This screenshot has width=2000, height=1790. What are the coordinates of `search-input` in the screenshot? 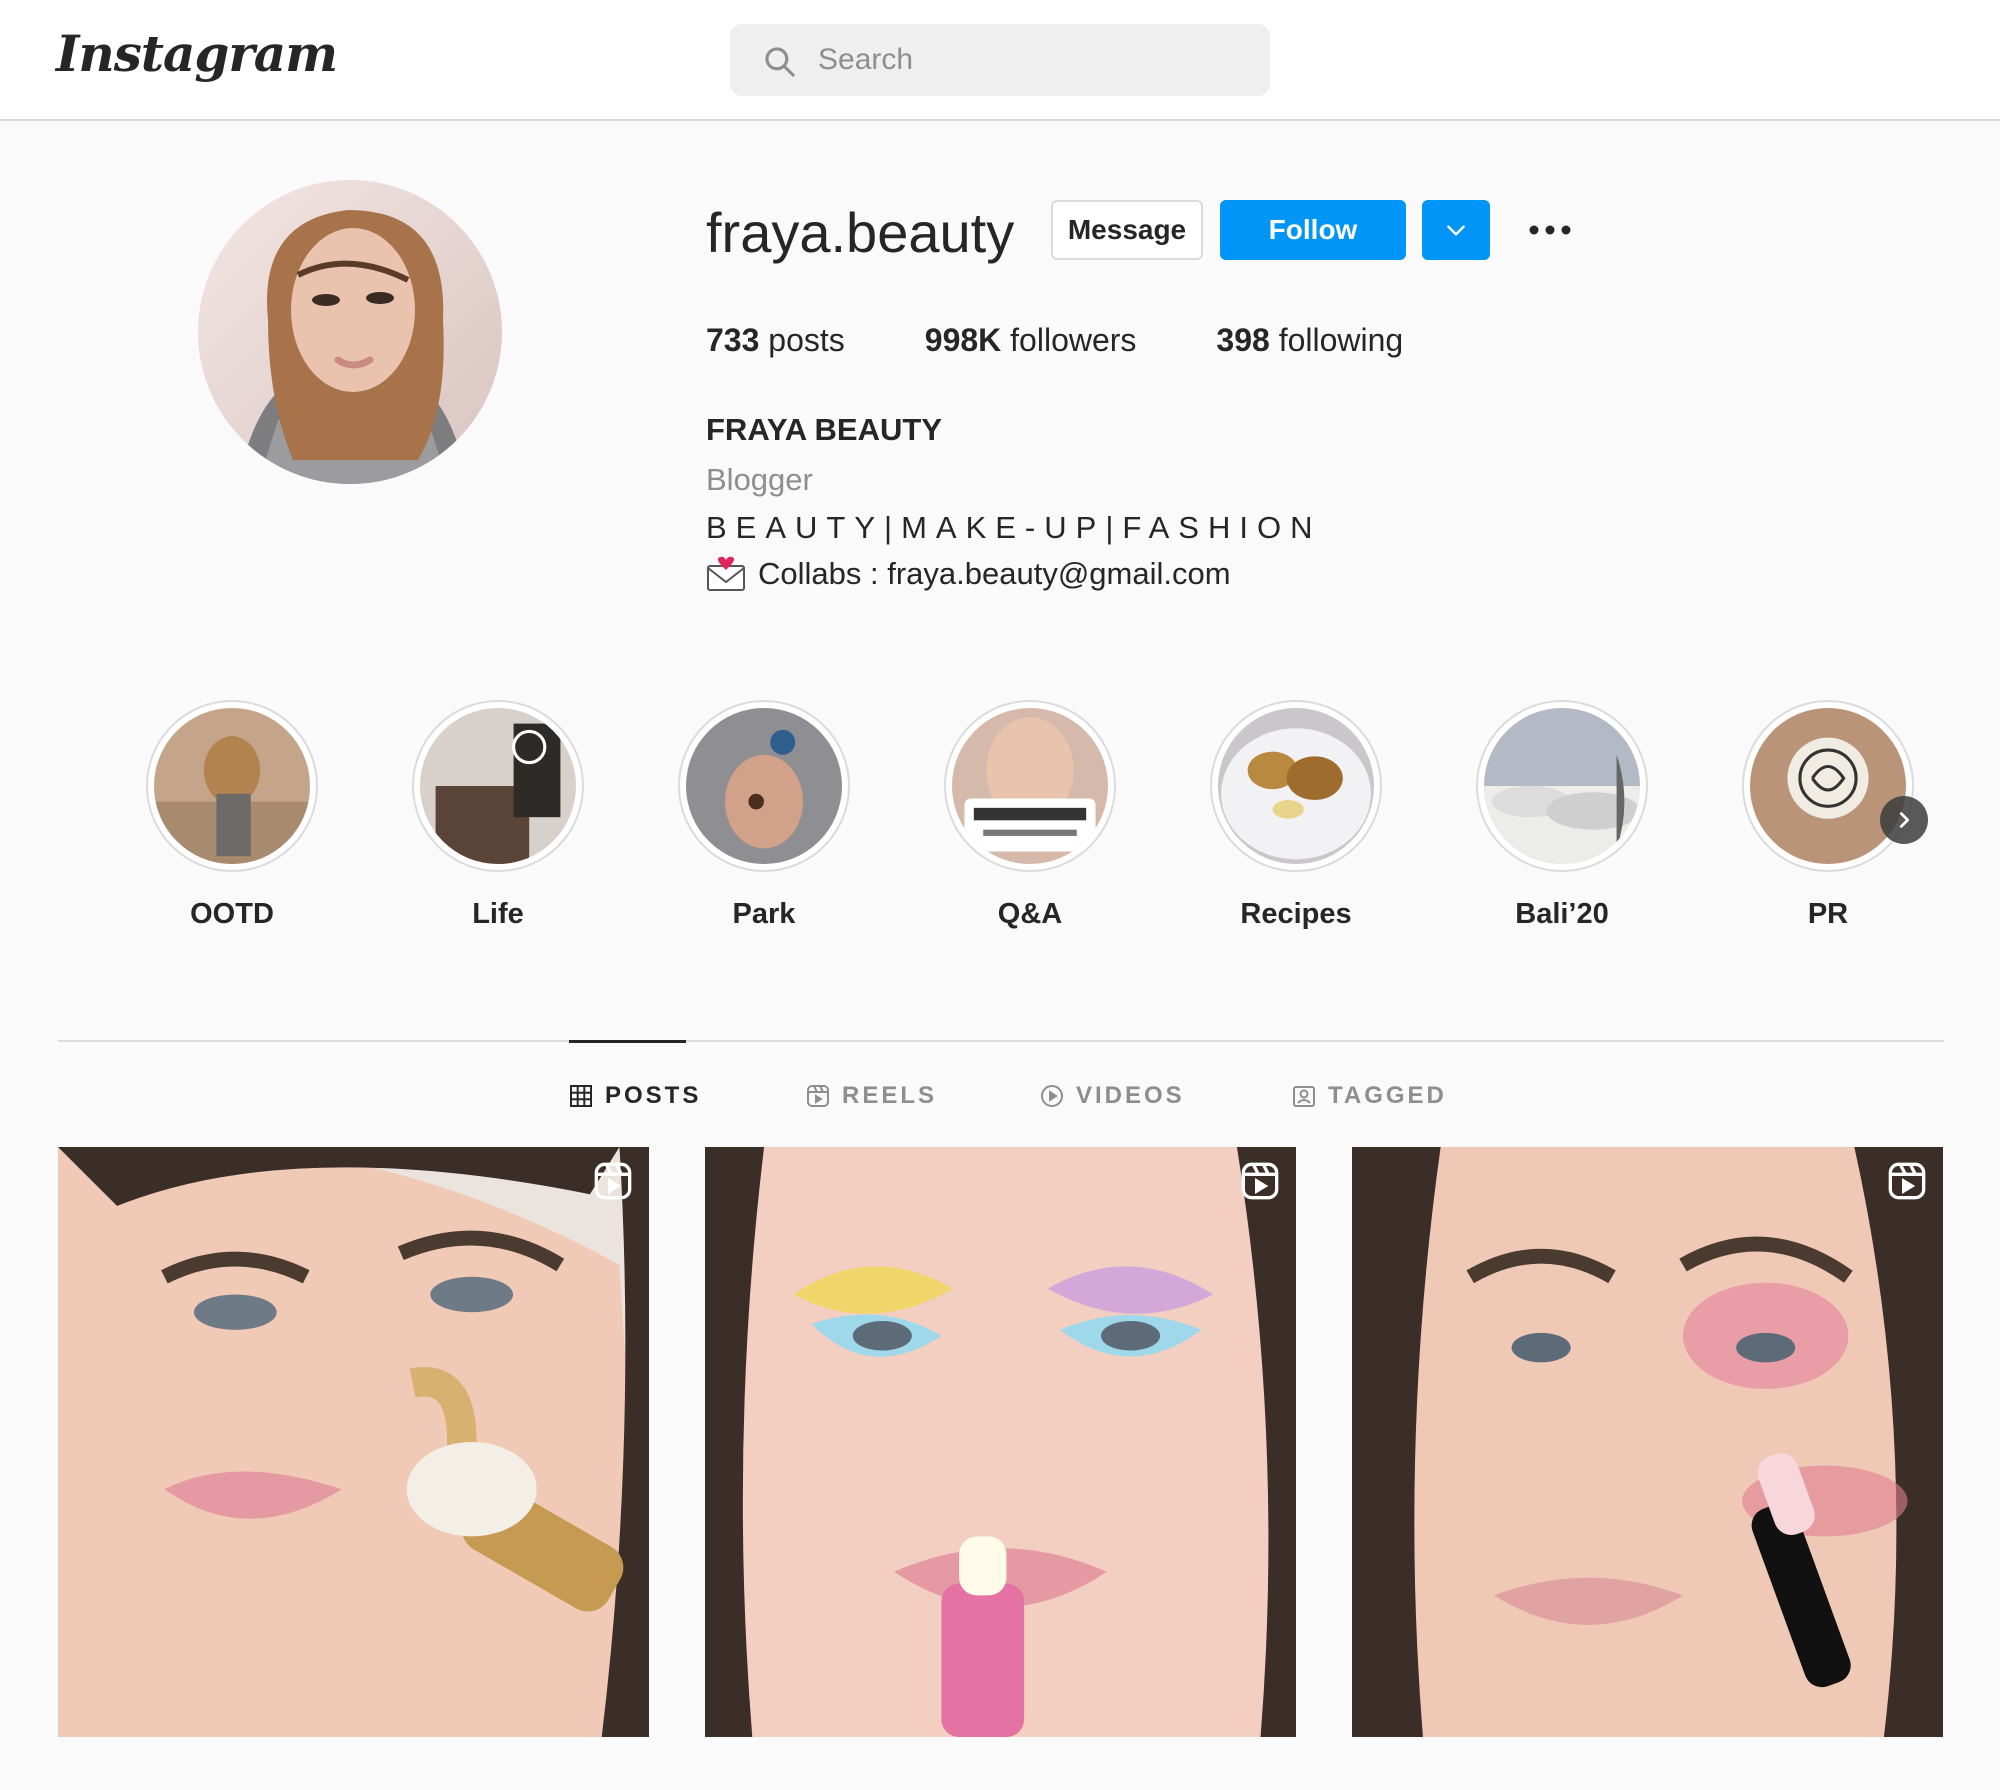 It's located at (1028, 60).